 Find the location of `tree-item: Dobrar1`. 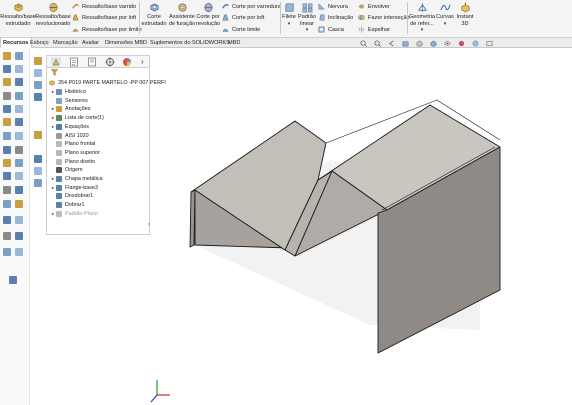

tree-item: Dobrar1 is located at coordinates (67, 205).